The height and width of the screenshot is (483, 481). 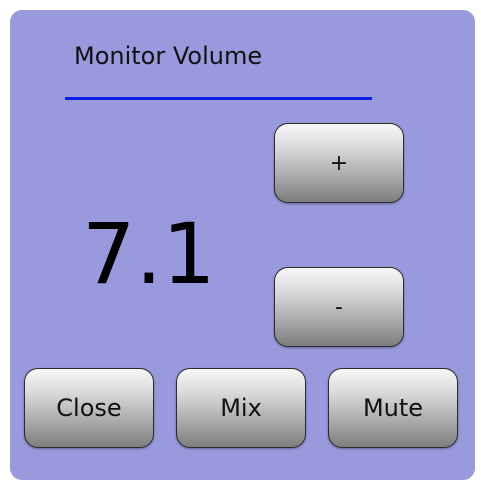 I want to click on volume-decrease-label: -, so click(x=339, y=307).